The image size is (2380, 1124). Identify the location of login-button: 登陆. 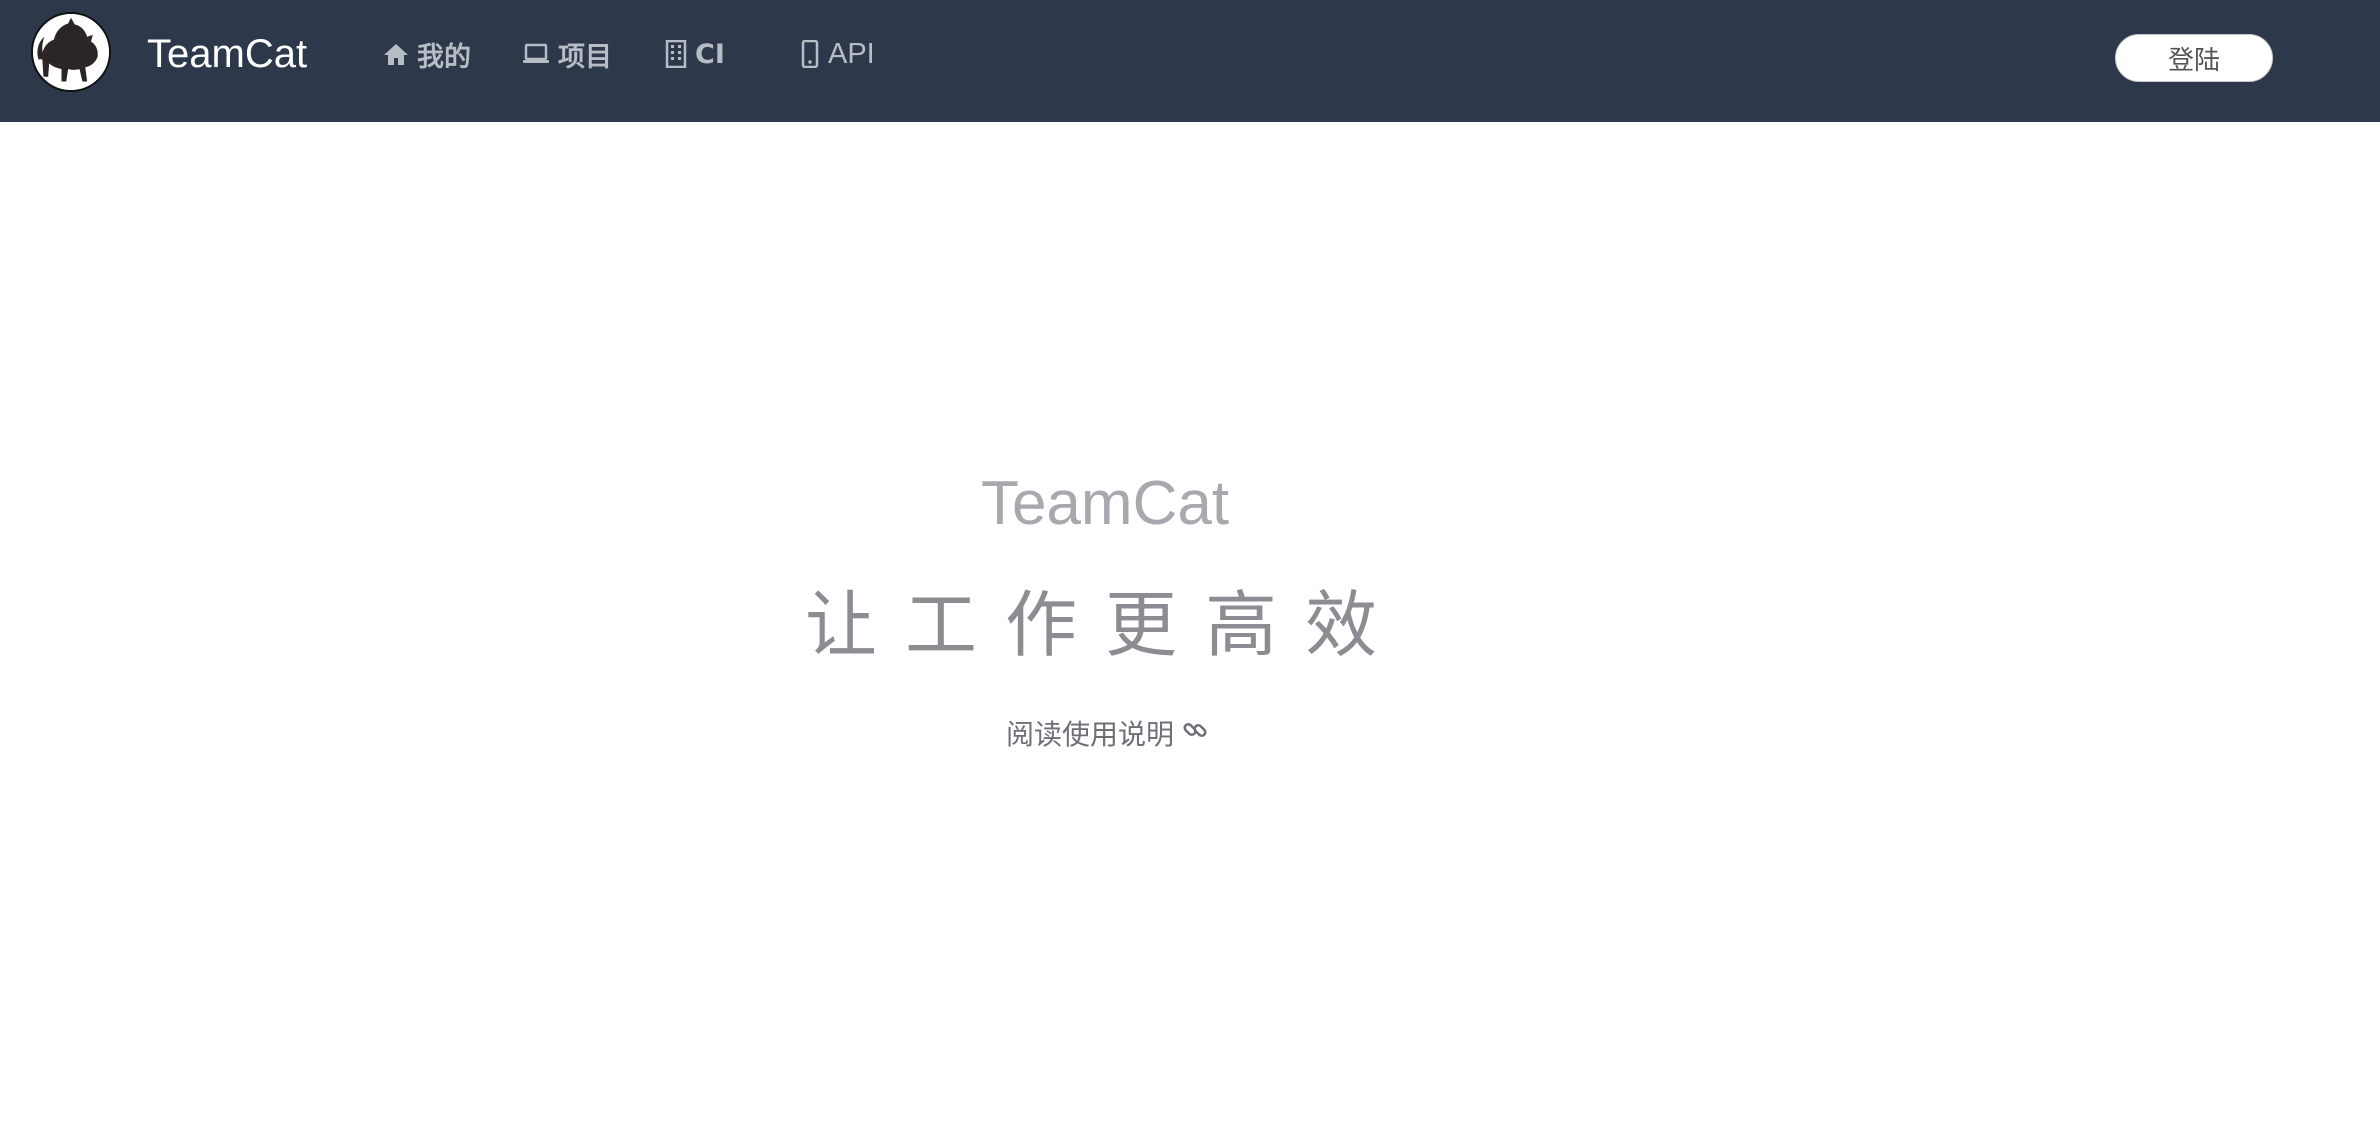
(2194, 58).